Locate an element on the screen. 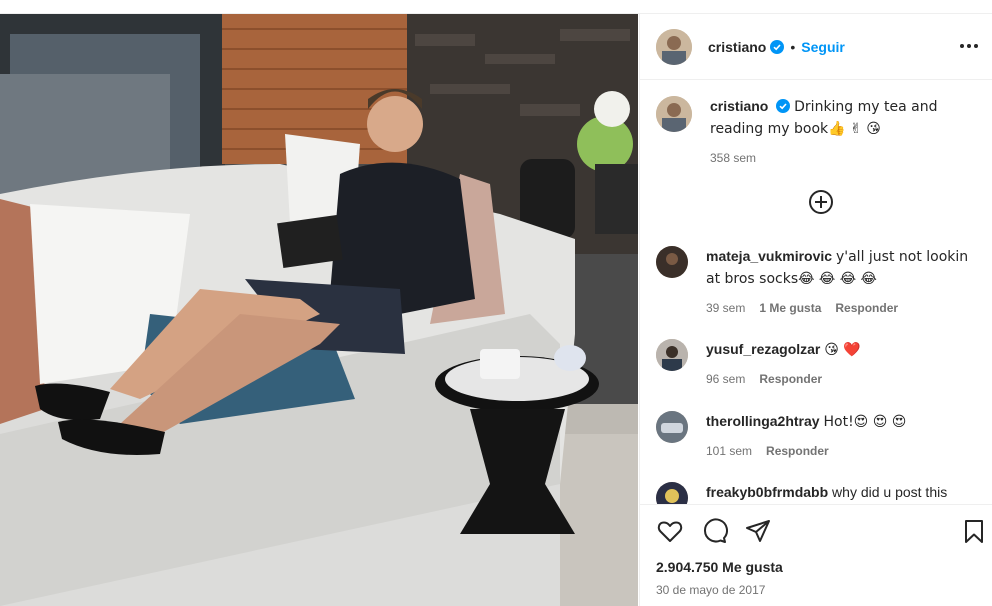 This screenshot has height=606, width=992. share-icon is located at coordinates (758, 531).